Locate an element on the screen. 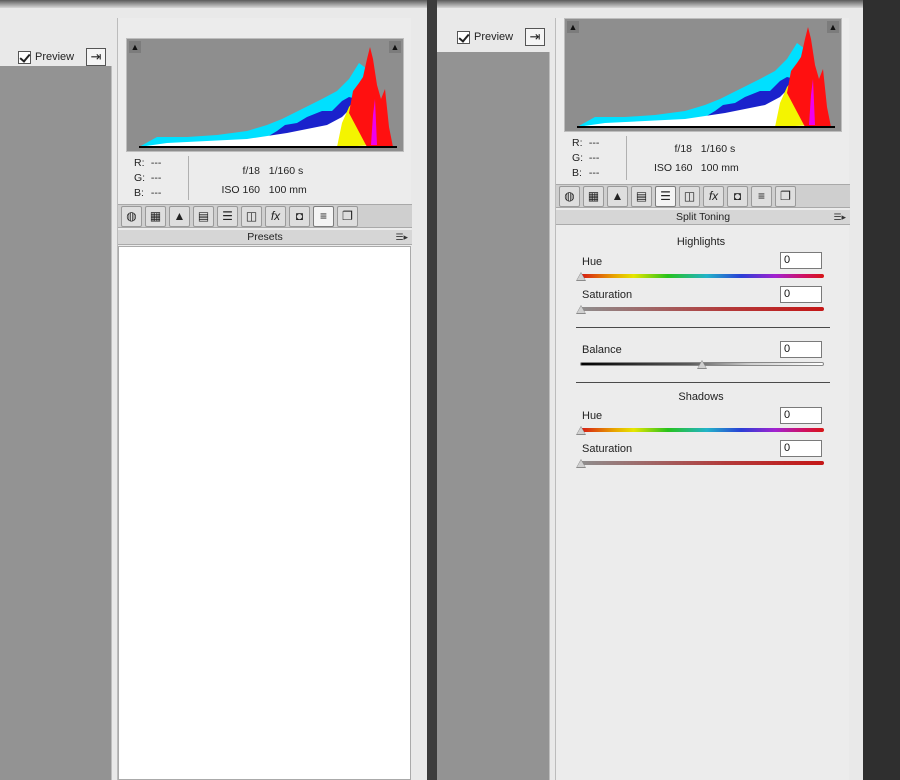  window-gap is located at coordinates (432, 390).